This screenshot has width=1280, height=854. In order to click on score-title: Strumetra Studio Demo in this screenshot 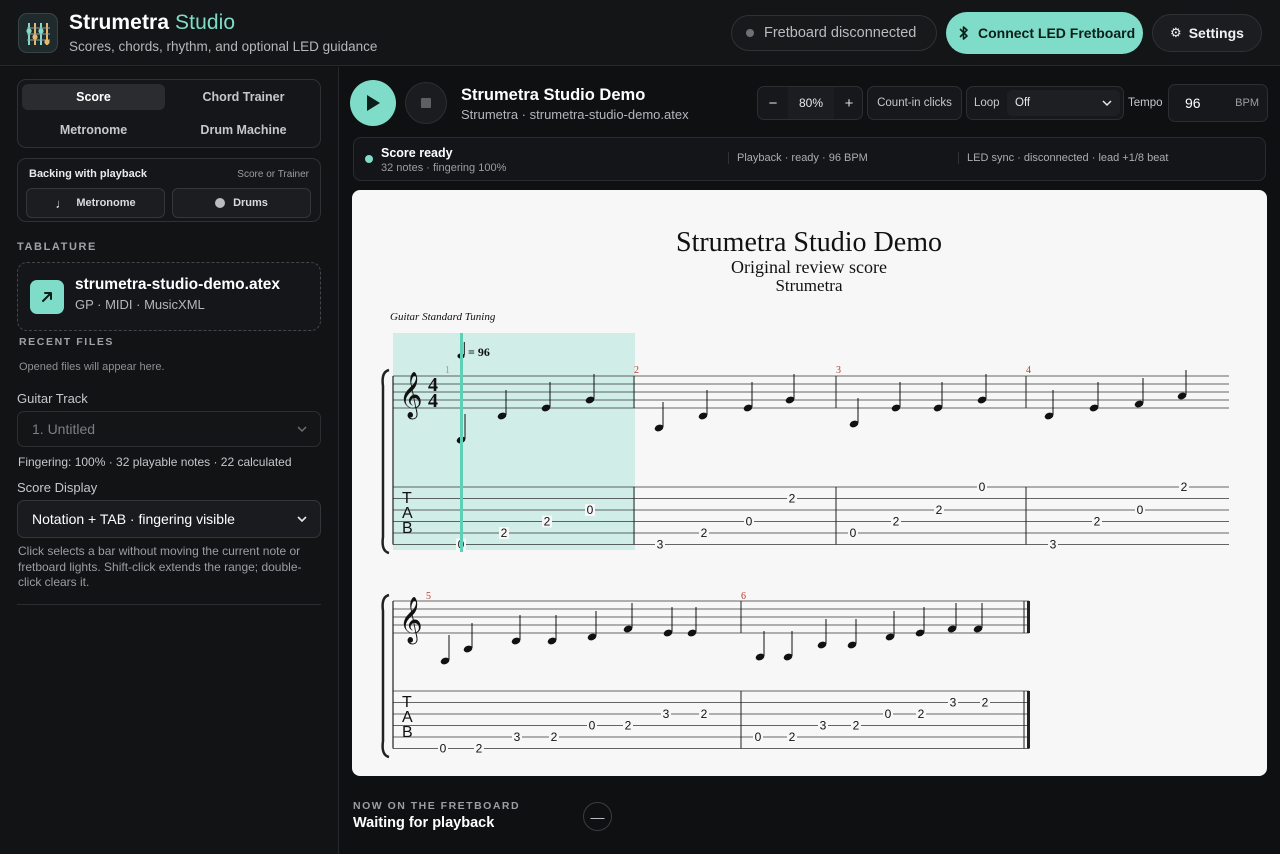, I will do `click(553, 95)`.